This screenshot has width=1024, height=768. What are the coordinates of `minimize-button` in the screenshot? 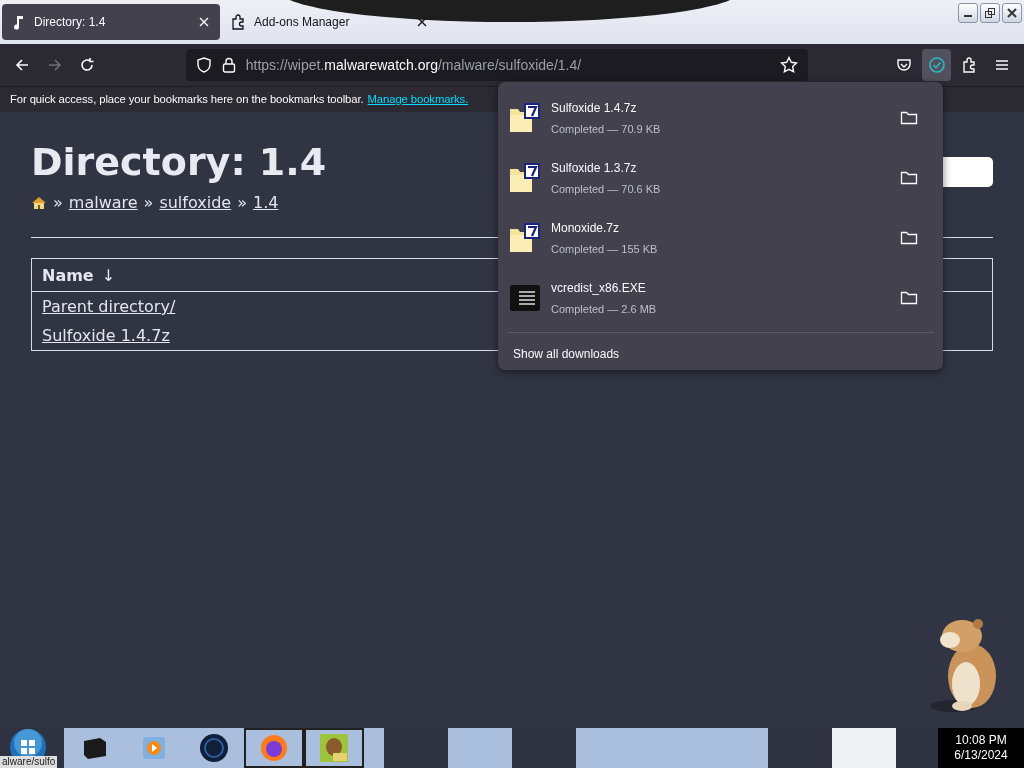 It's located at (968, 13).